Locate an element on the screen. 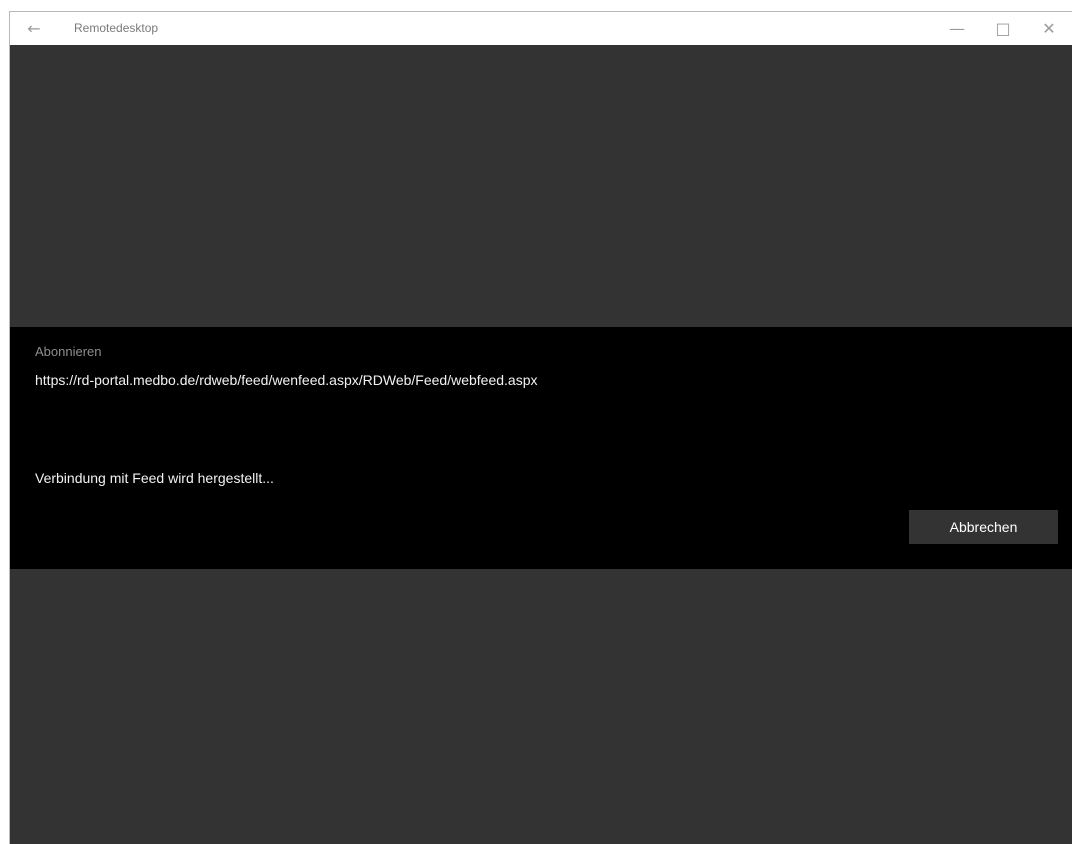 The image size is (1072, 844). maximize-button: □ is located at coordinates (1003, 28).